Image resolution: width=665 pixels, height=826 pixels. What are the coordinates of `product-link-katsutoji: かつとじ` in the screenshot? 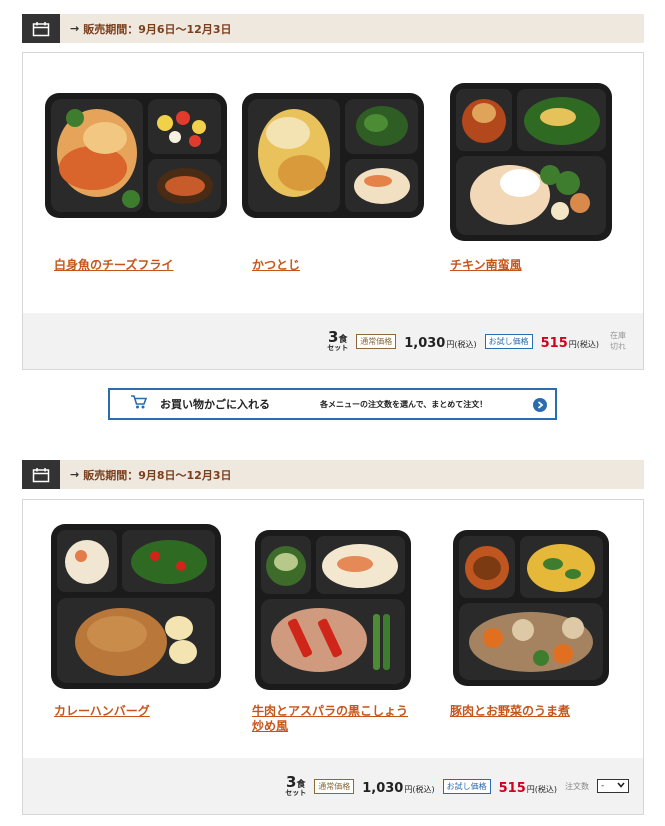 It's located at (276, 265).